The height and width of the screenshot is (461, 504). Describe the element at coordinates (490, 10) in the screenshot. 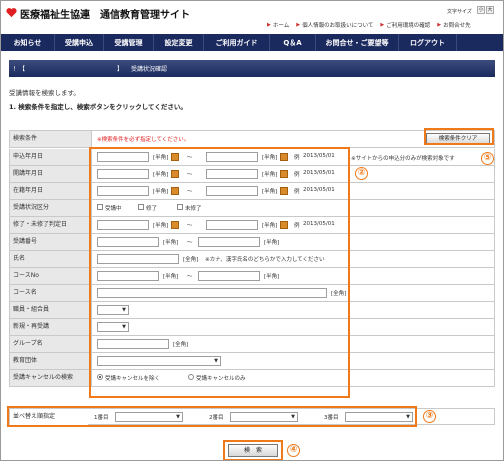

I see `font-large-button: 大` at that location.